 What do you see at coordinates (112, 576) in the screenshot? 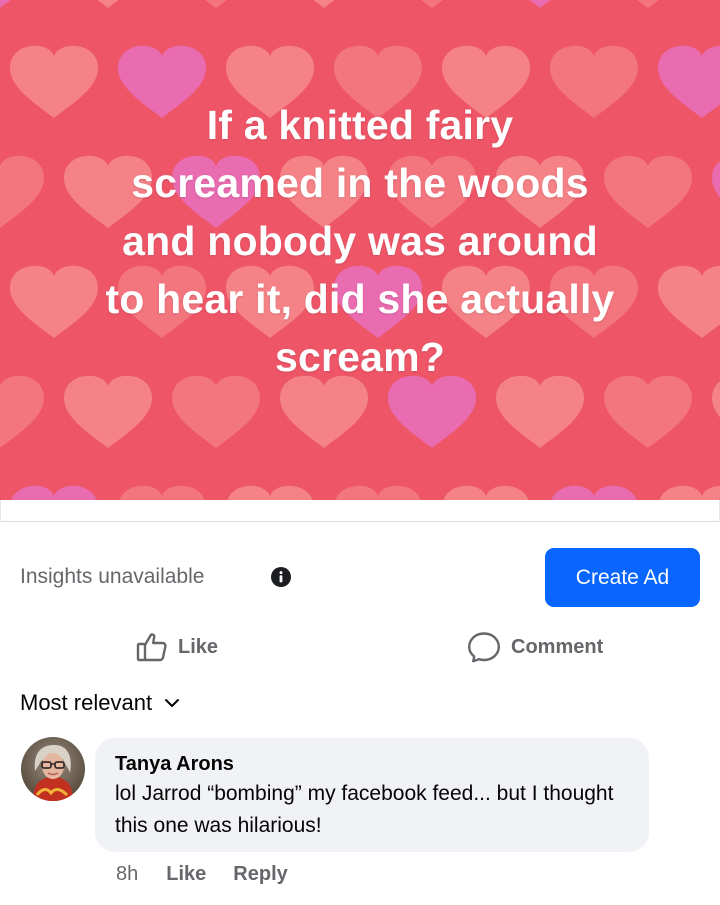
I see `insights-label: Insights unavailable` at bounding box center [112, 576].